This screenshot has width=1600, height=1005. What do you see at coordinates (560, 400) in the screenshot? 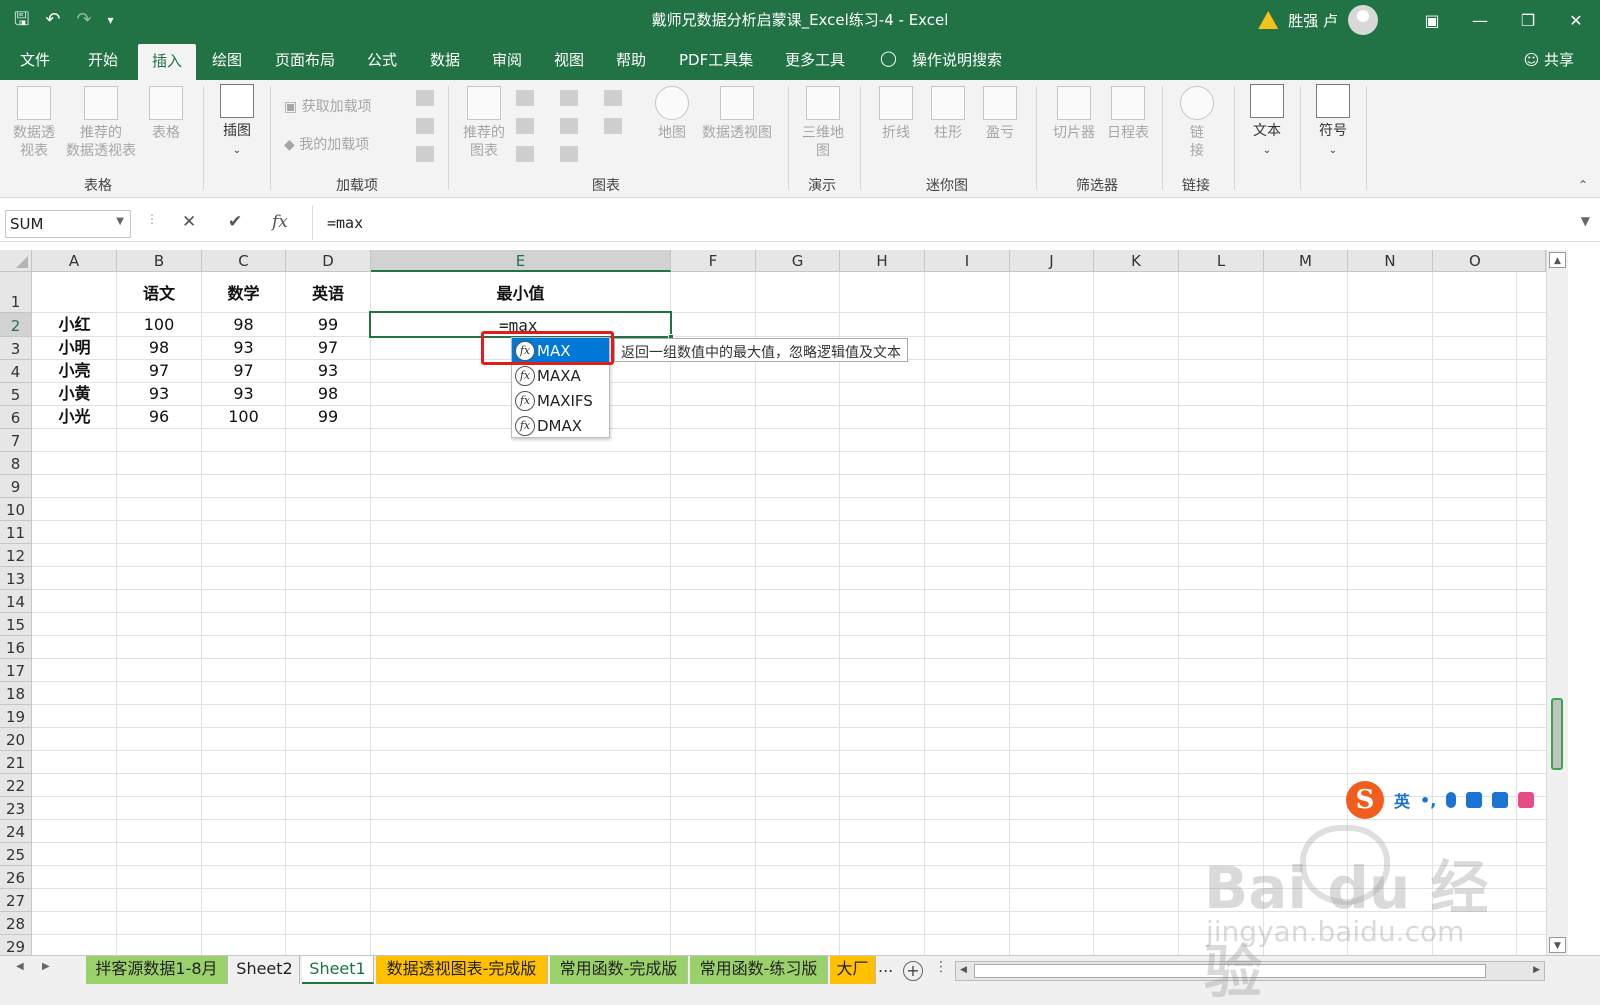
I see `autocomplete-item-maxifs: fx MAXIFS` at bounding box center [560, 400].